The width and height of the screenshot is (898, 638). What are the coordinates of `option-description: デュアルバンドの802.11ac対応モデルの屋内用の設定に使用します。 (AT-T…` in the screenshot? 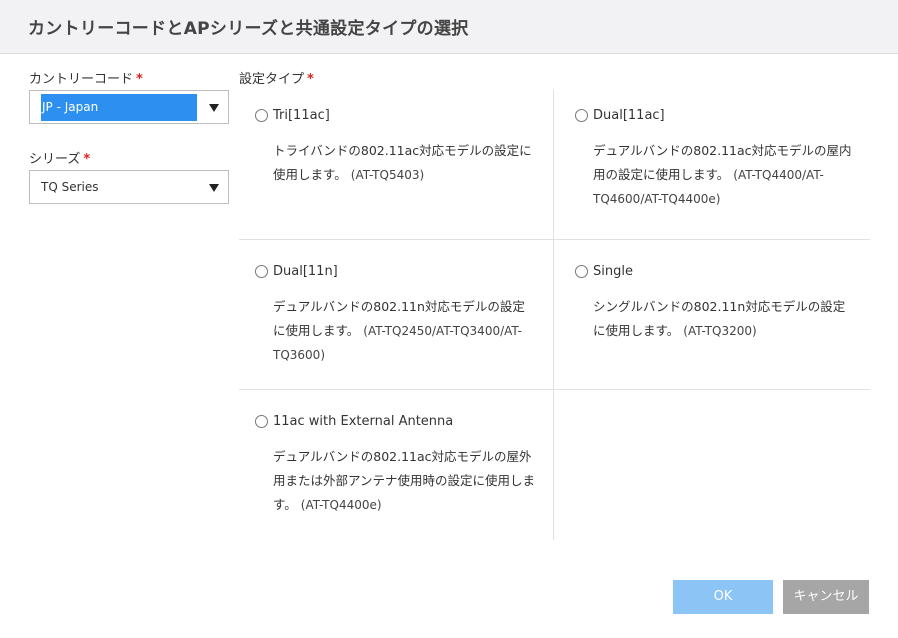 It's located at (724, 175).